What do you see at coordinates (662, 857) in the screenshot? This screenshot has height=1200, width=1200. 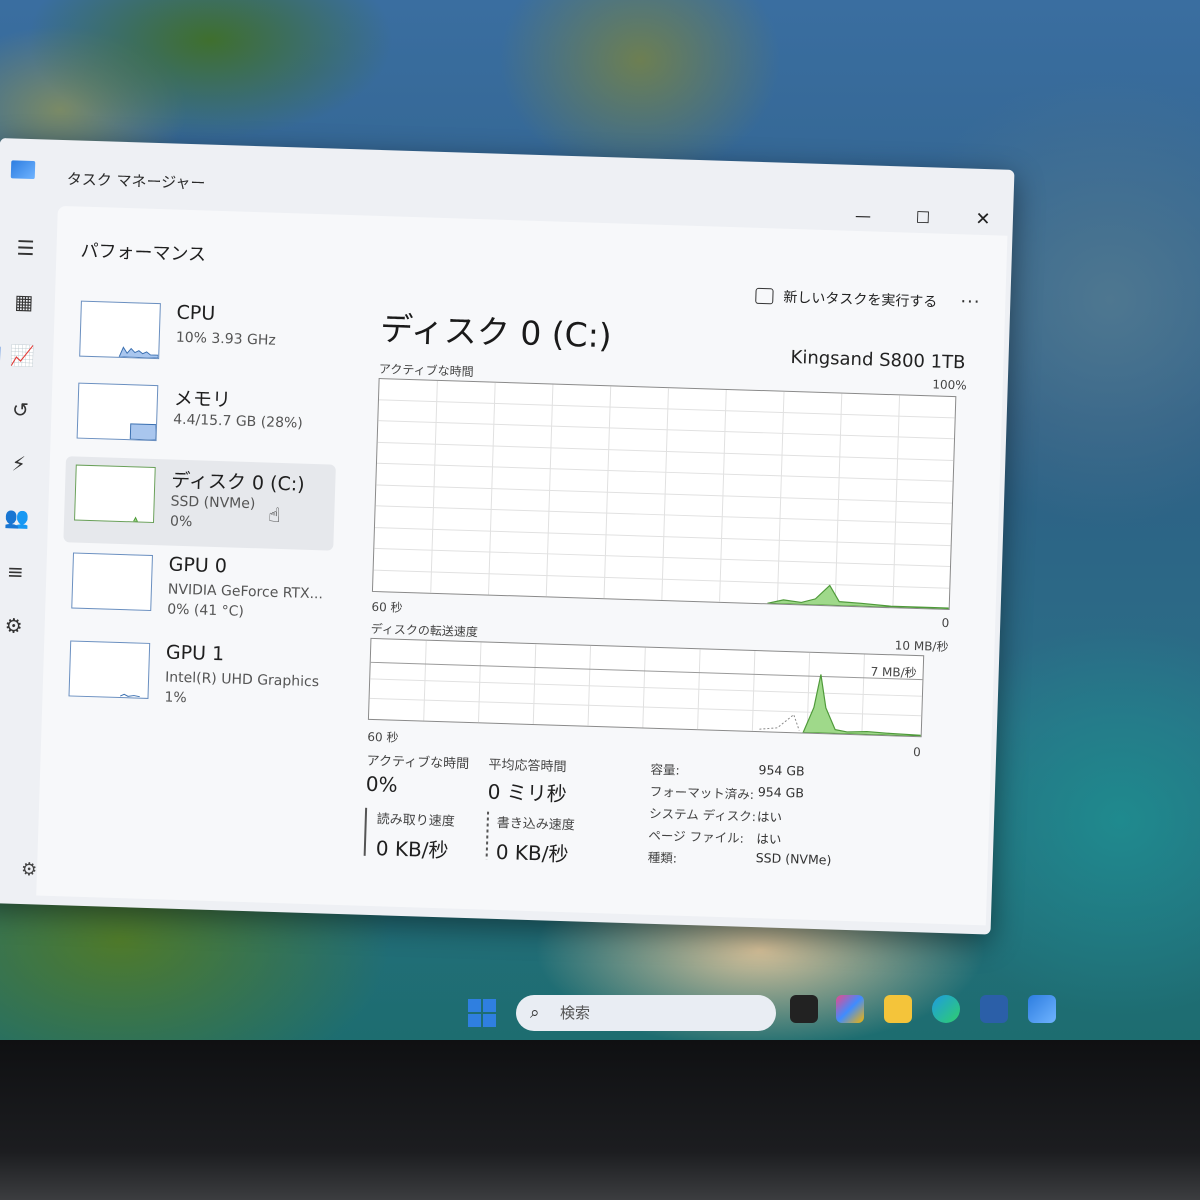 I see `prop-label: 種類:` at bounding box center [662, 857].